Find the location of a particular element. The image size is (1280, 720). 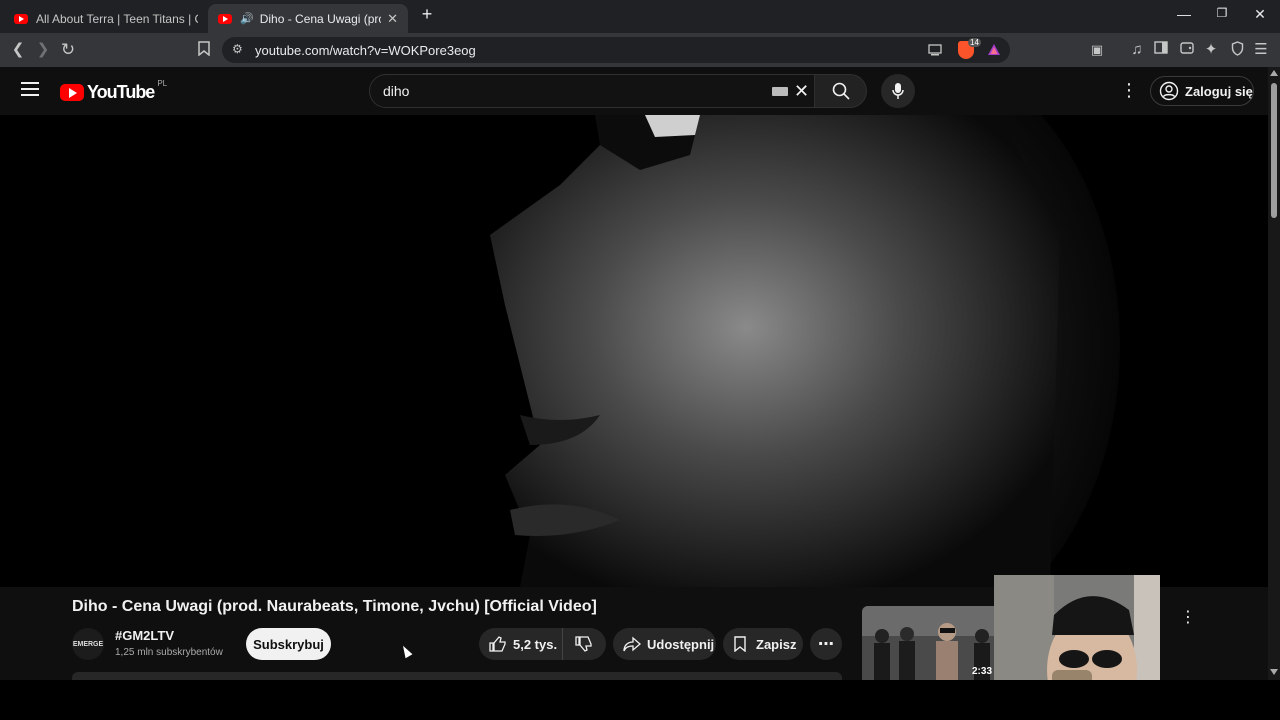

browser-tab-active: 🔊 Diho - Cena Uwagi (prod. Naurabeats ✕ is located at coordinates (308, 18).